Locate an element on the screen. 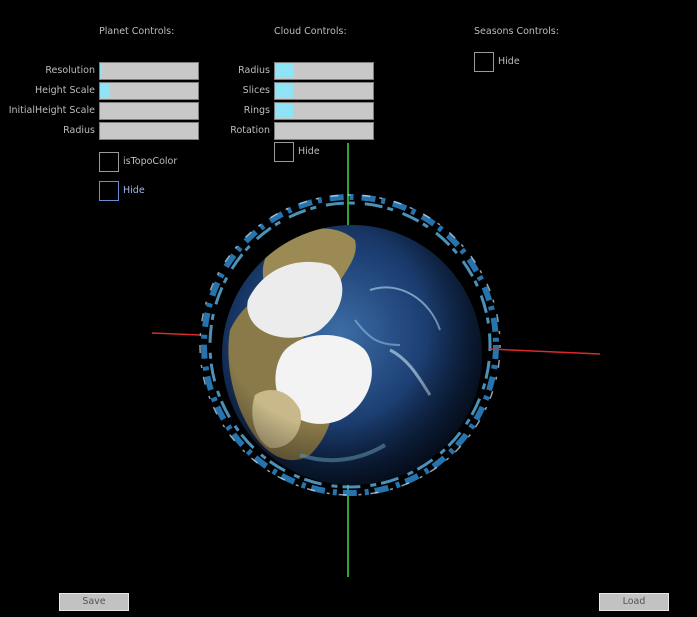  slices-label: Slices is located at coordinates (256, 90).